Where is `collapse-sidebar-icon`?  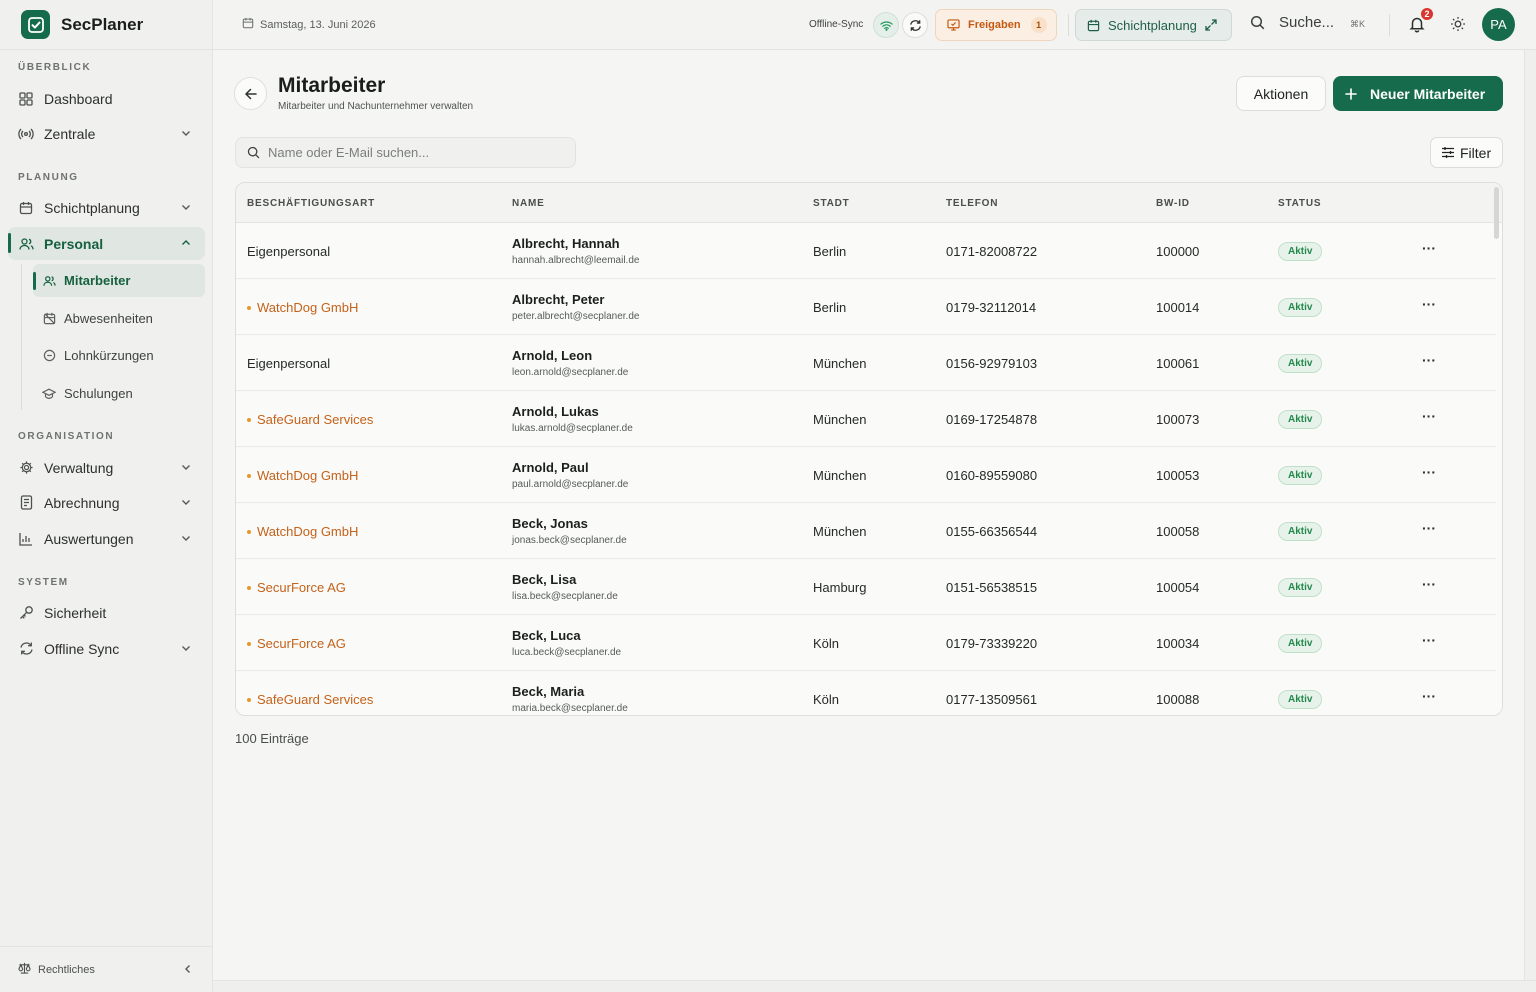
collapse-sidebar-icon is located at coordinates (188, 969).